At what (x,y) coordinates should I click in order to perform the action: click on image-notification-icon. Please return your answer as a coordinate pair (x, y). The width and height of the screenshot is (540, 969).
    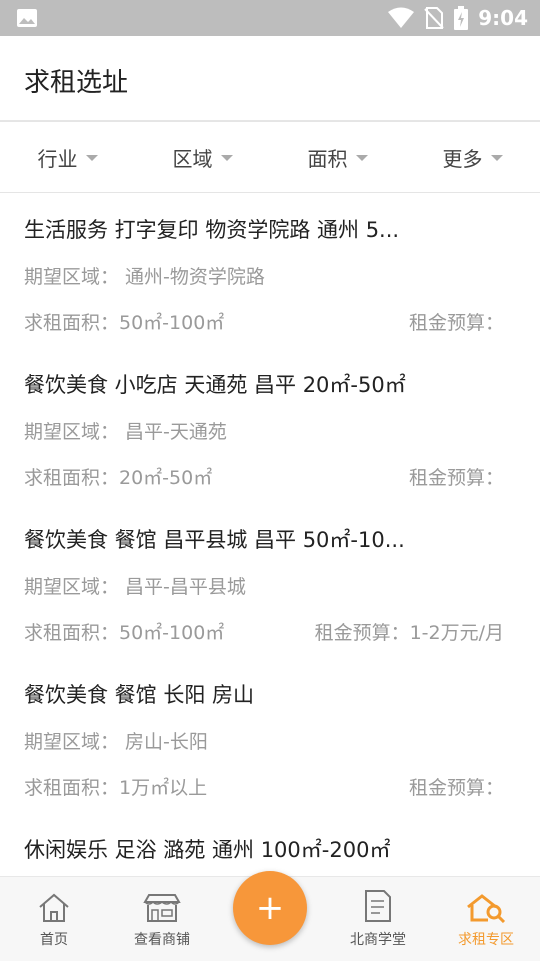
    Looking at the image, I should click on (27, 18).